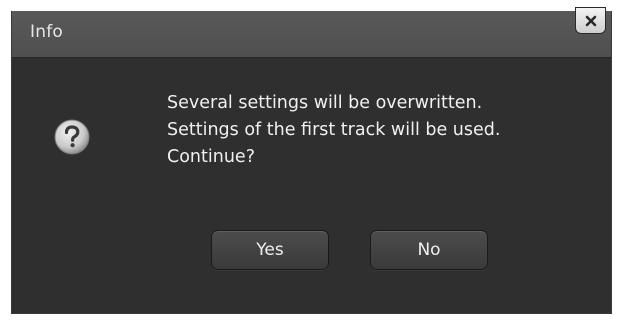 This screenshot has width=623, height=325. Describe the element at coordinates (429, 250) in the screenshot. I see `no-button: No` at that location.